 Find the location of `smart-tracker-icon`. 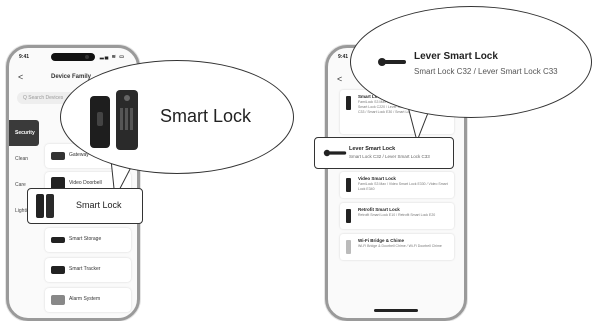

smart-tracker-icon is located at coordinates (58, 270).